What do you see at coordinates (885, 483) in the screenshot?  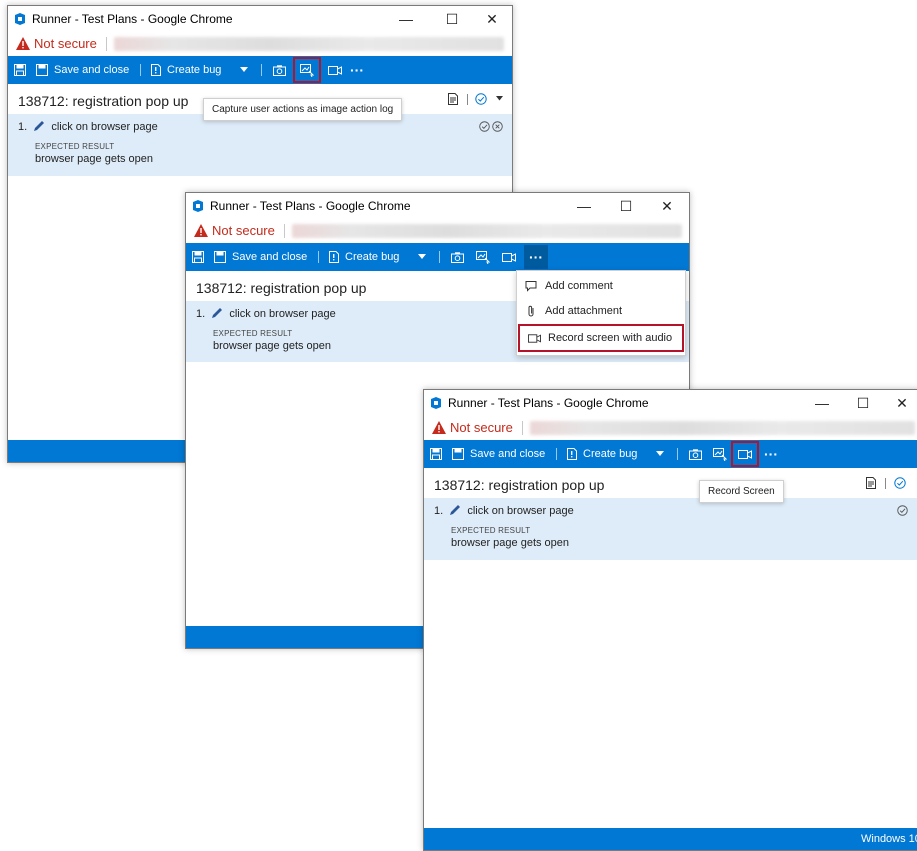 I see `header-divider` at bounding box center [885, 483].